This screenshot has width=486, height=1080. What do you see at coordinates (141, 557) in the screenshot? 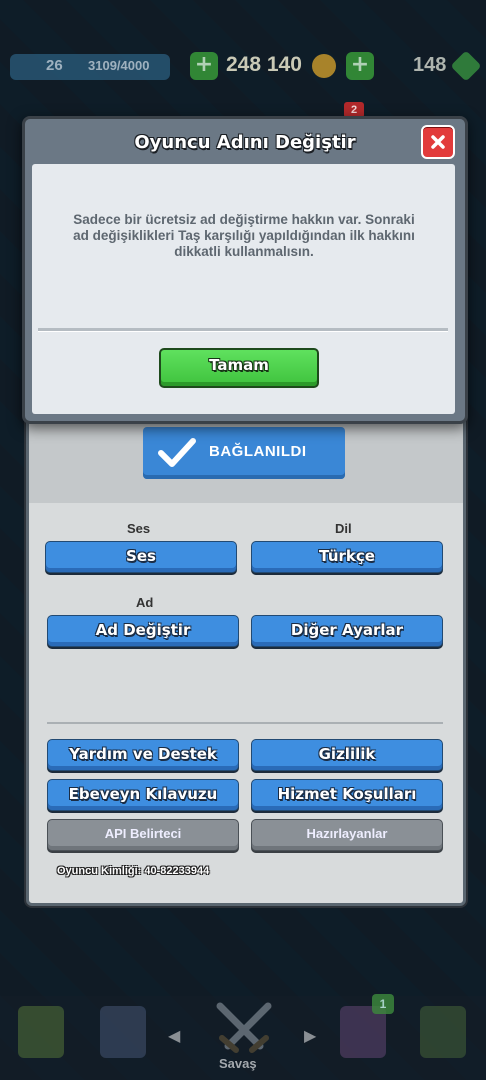
I see `sound-button: Ses` at bounding box center [141, 557].